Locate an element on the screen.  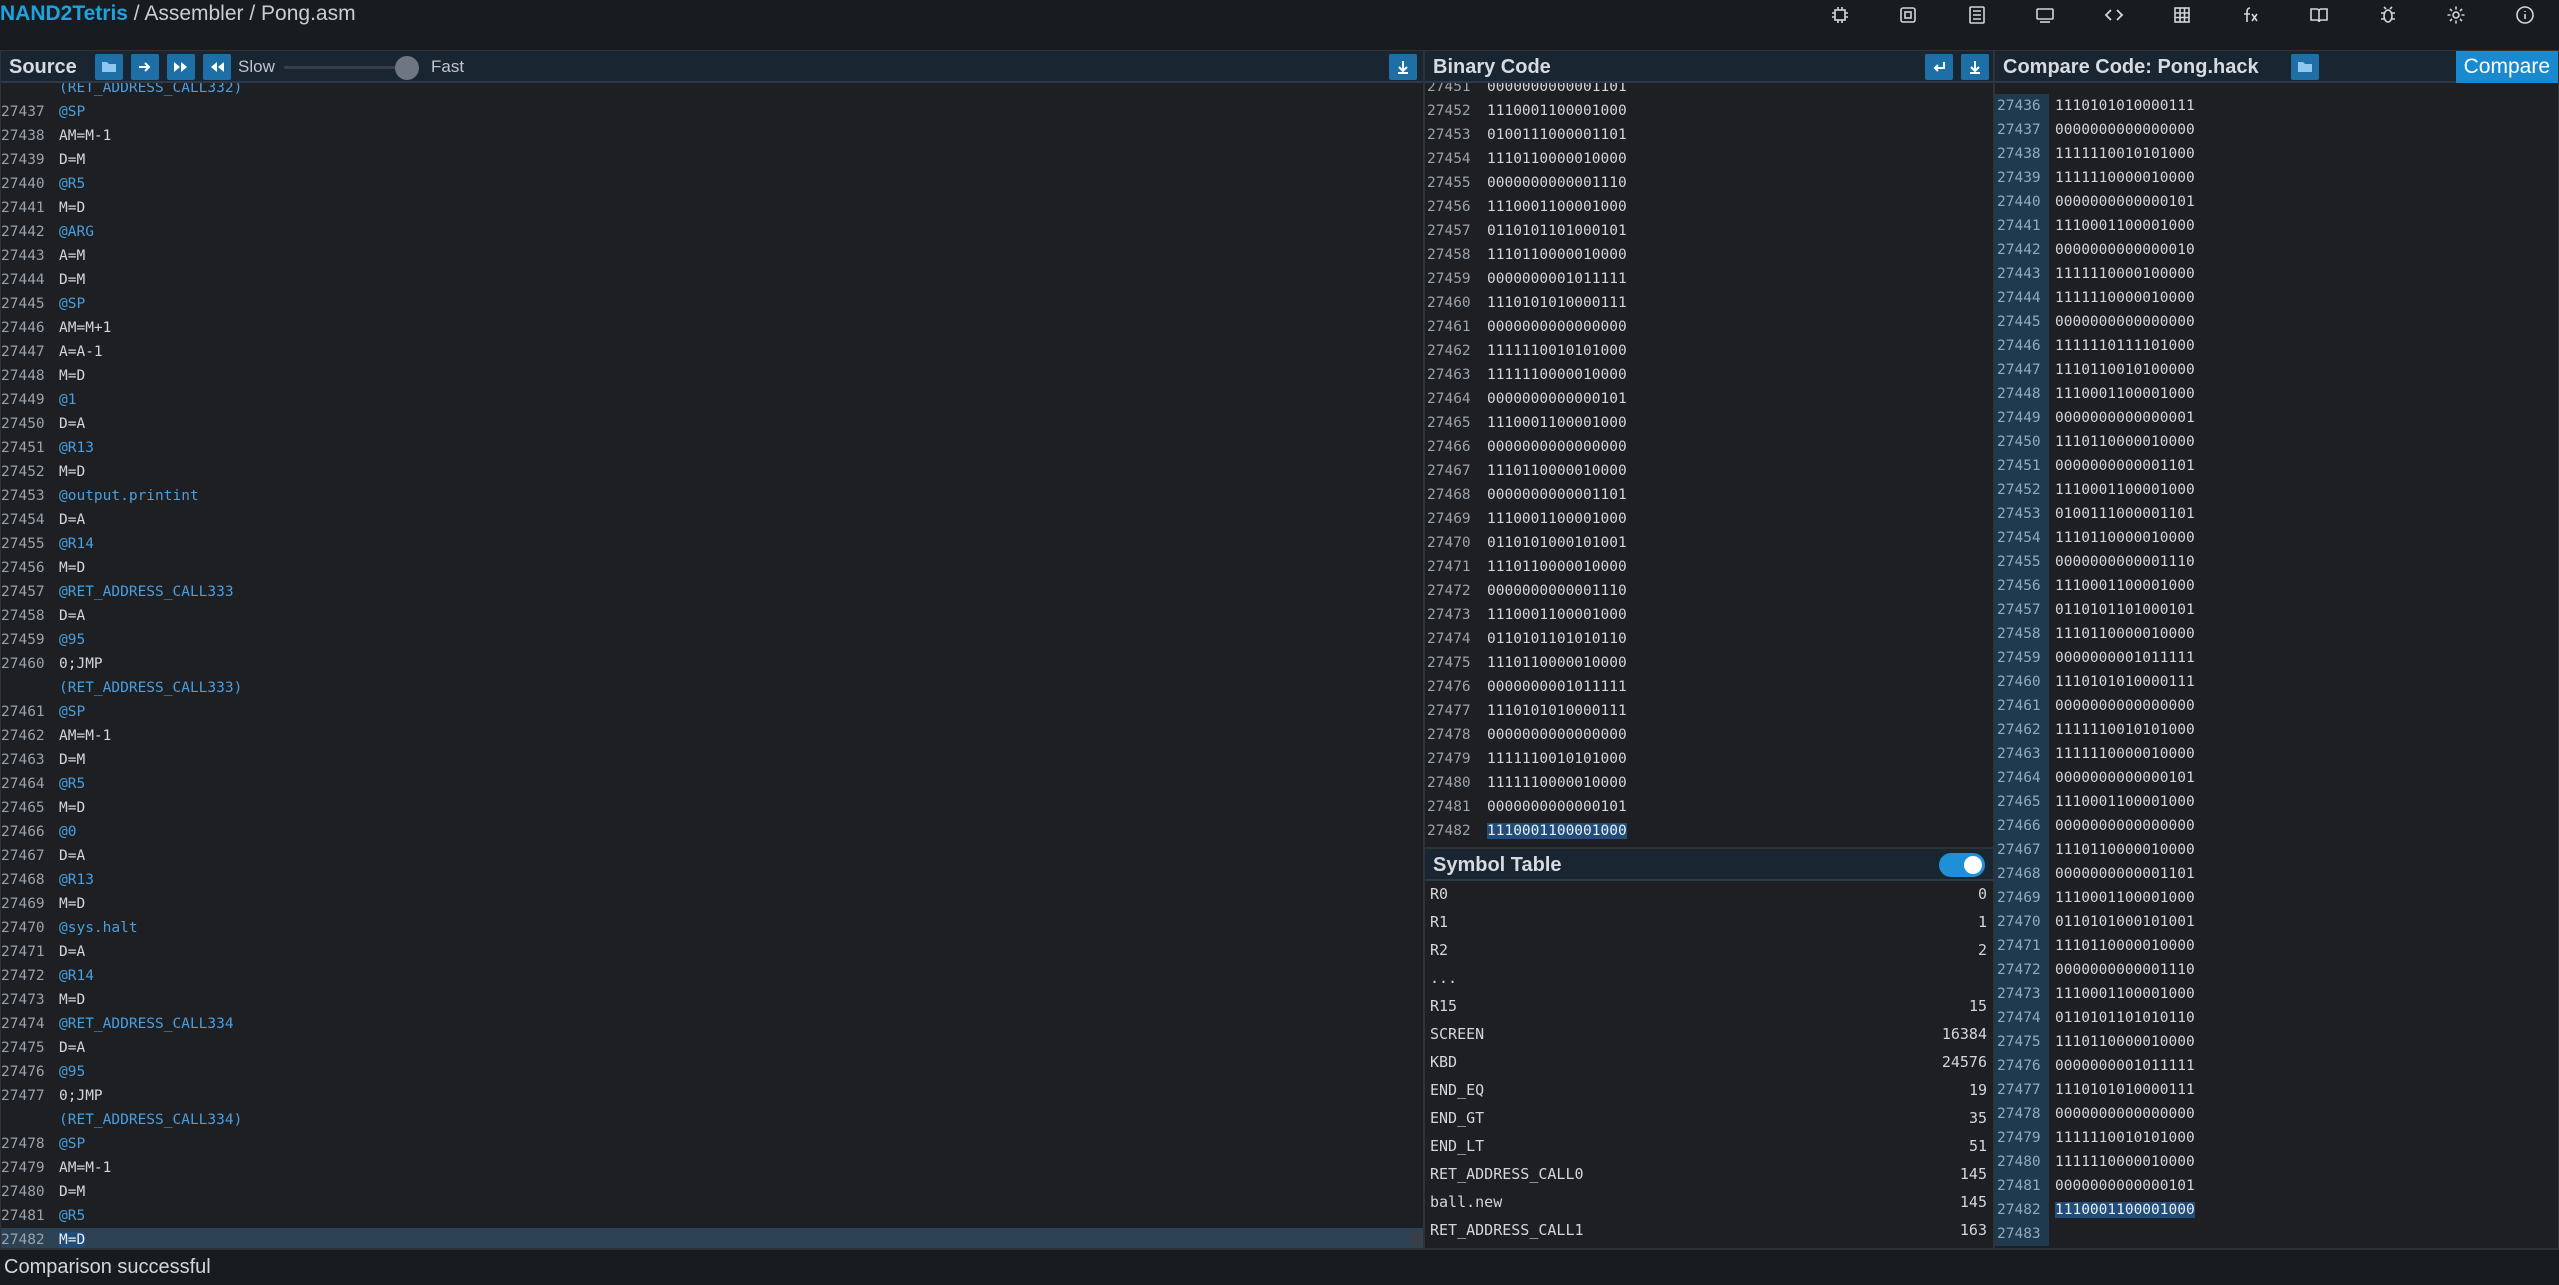
symbol-name: R15 is located at coordinates (1444, 1006).